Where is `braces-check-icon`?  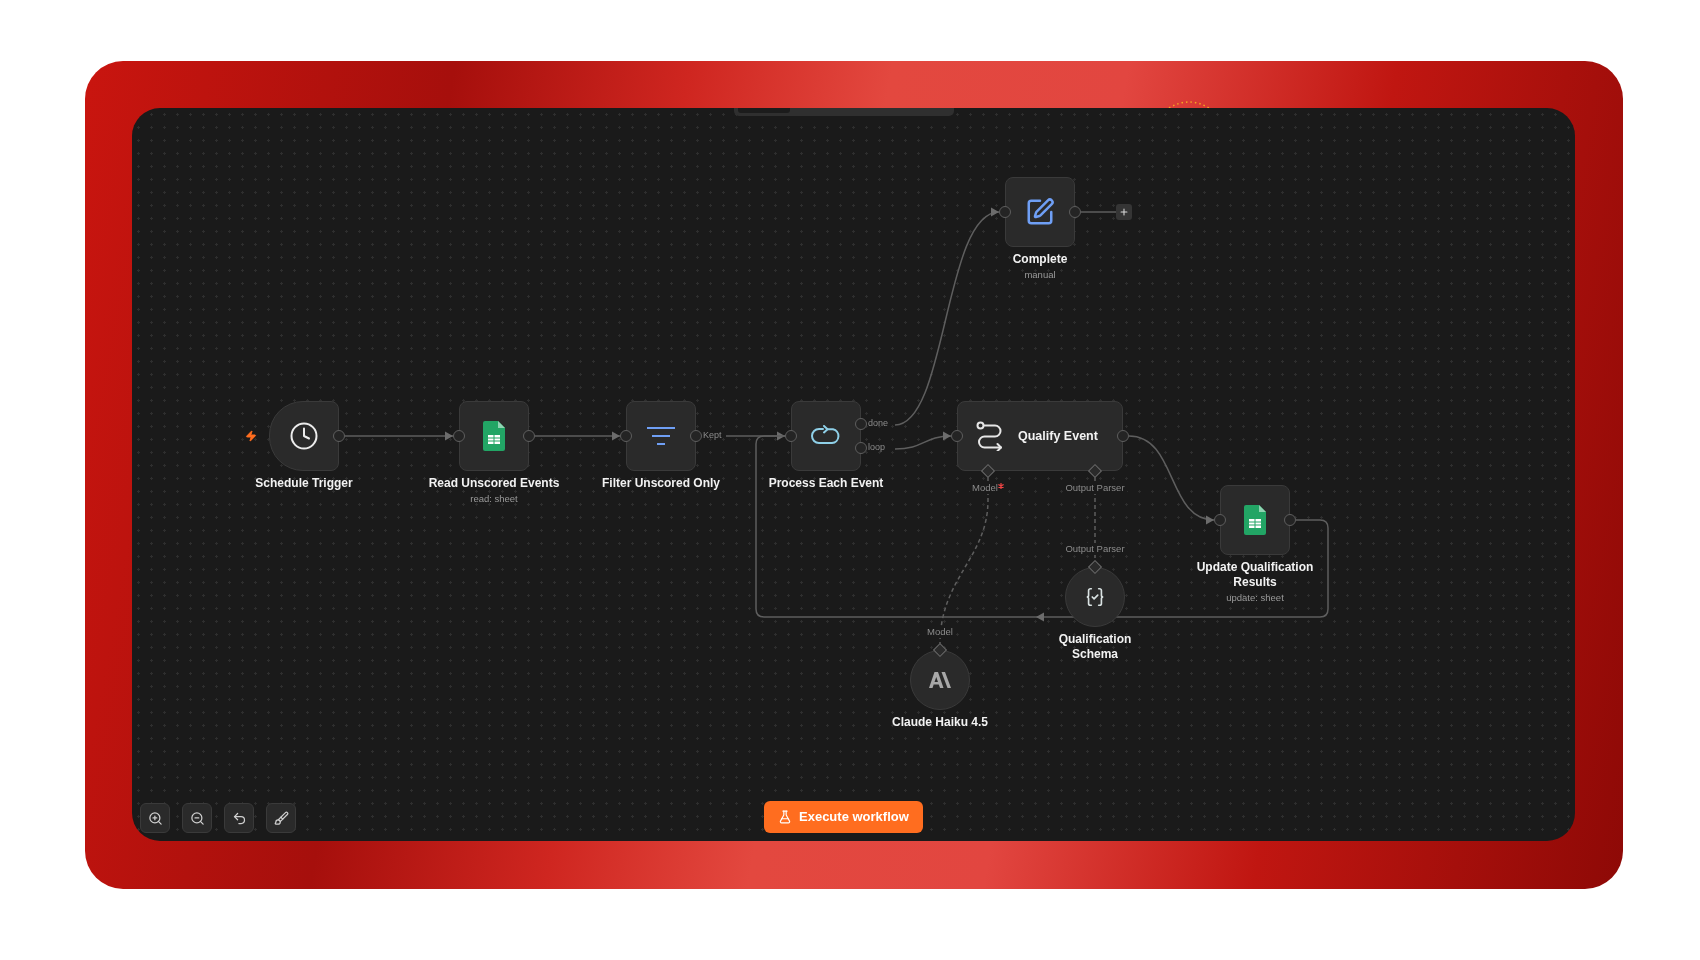
braces-check-icon is located at coordinates (1095, 597).